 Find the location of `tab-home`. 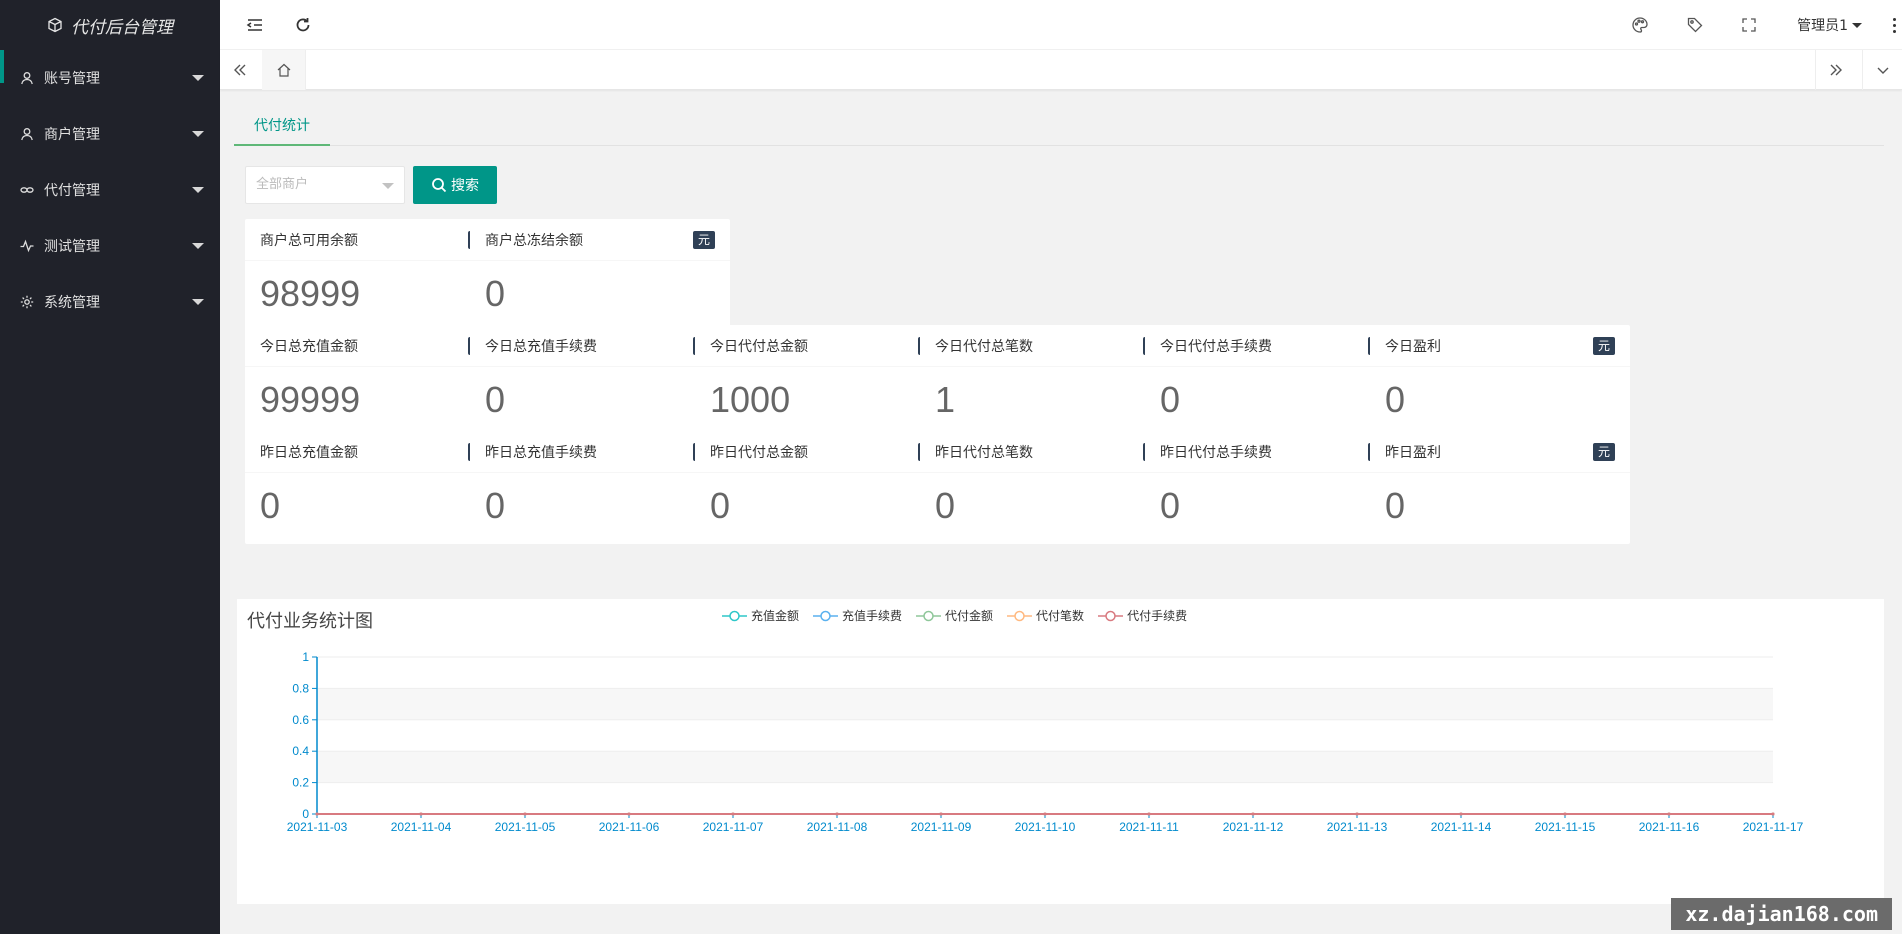

tab-home is located at coordinates (284, 70).